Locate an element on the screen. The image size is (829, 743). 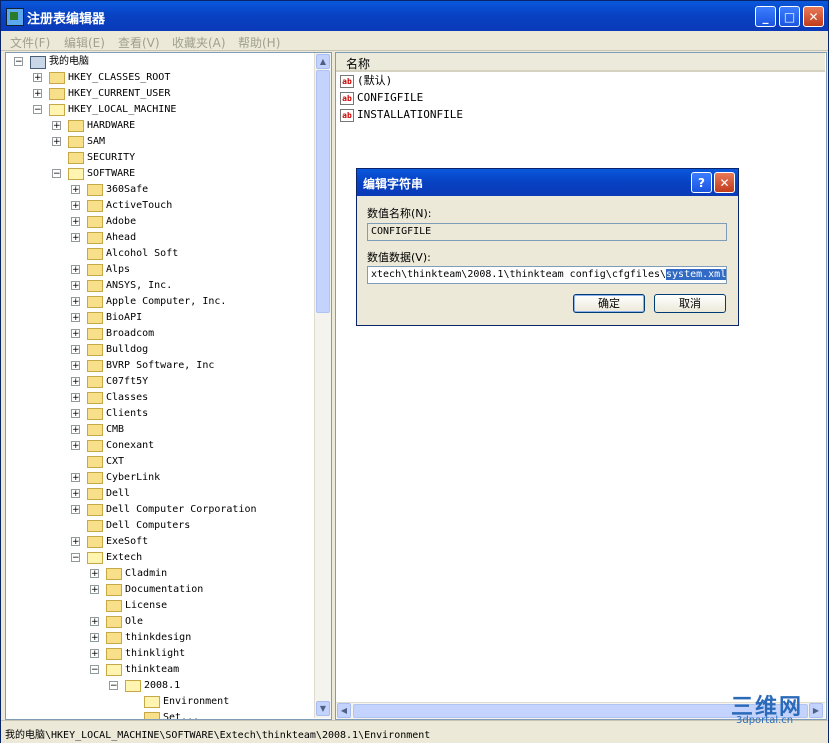
tree-node: HKEY_CLASSES_ROOT is located at coordinates (119, 78).